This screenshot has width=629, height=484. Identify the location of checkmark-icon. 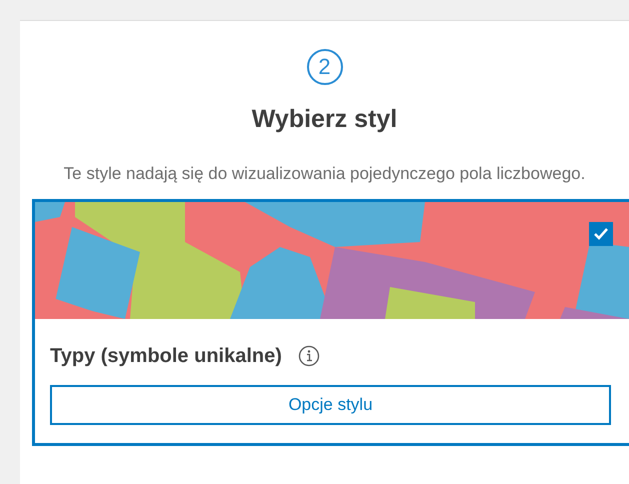
(601, 233).